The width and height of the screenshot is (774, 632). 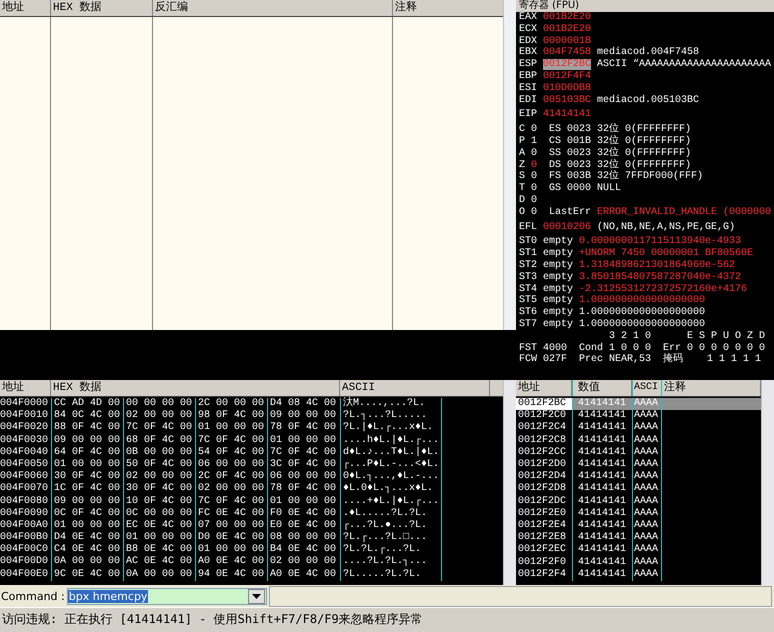 I want to click on register-text: 010D0DB8, so click(x=567, y=88).